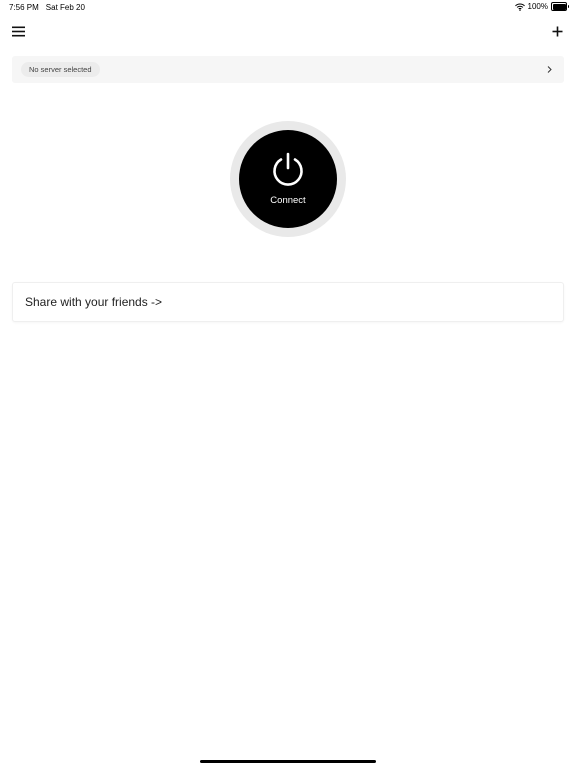 The width and height of the screenshot is (576, 768). I want to click on menu-button, so click(18, 31).